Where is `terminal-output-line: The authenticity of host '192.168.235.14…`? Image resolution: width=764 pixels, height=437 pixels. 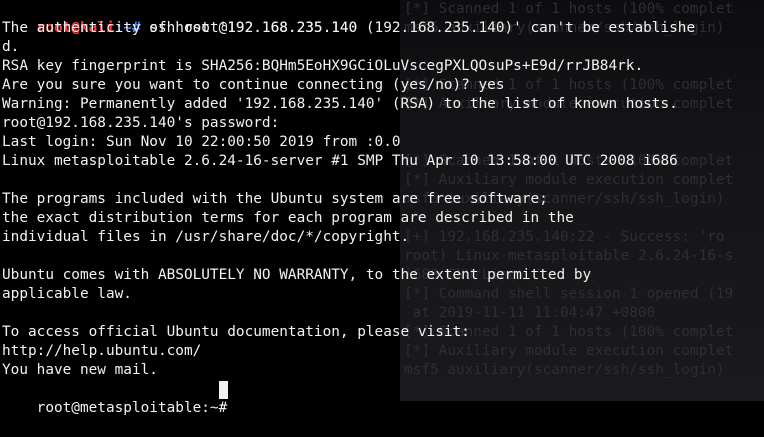
terminal-output-line: The authenticity of host '192.168.235.14… is located at coordinates (349, 28).